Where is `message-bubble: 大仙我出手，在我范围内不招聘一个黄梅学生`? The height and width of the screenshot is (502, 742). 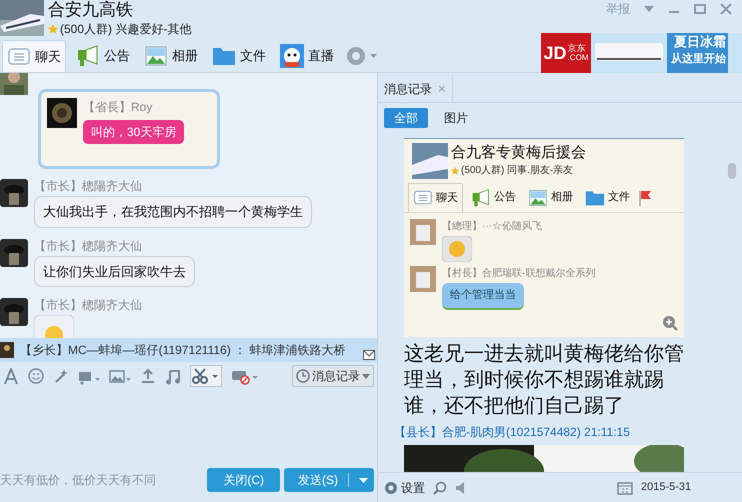 message-bubble: 大仙我出手，在我范围内不招聘一个黄梅学生 is located at coordinates (173, 212).